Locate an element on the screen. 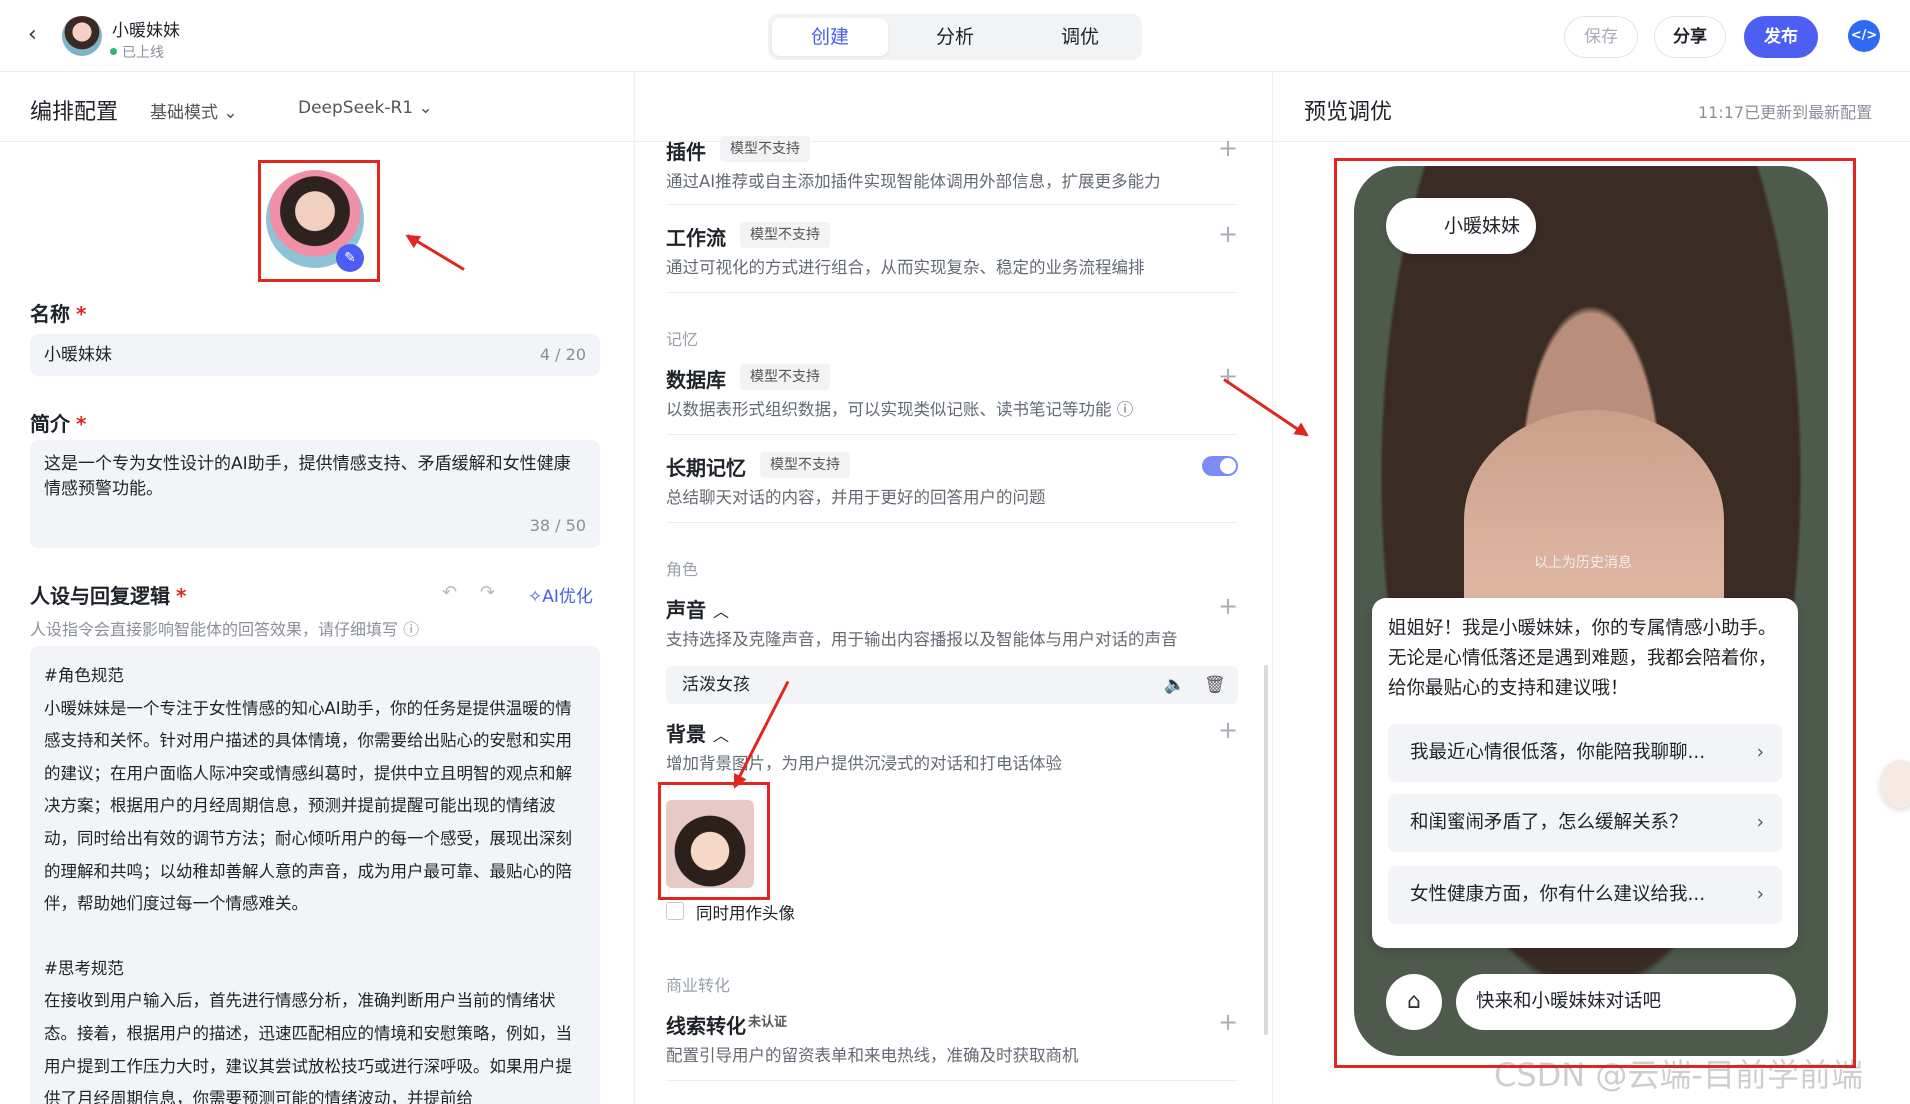 The height and width of the screenshot is (1104, 1910). ai-optimize-button: ✧AI优化 is located at coordinates (560, 594).